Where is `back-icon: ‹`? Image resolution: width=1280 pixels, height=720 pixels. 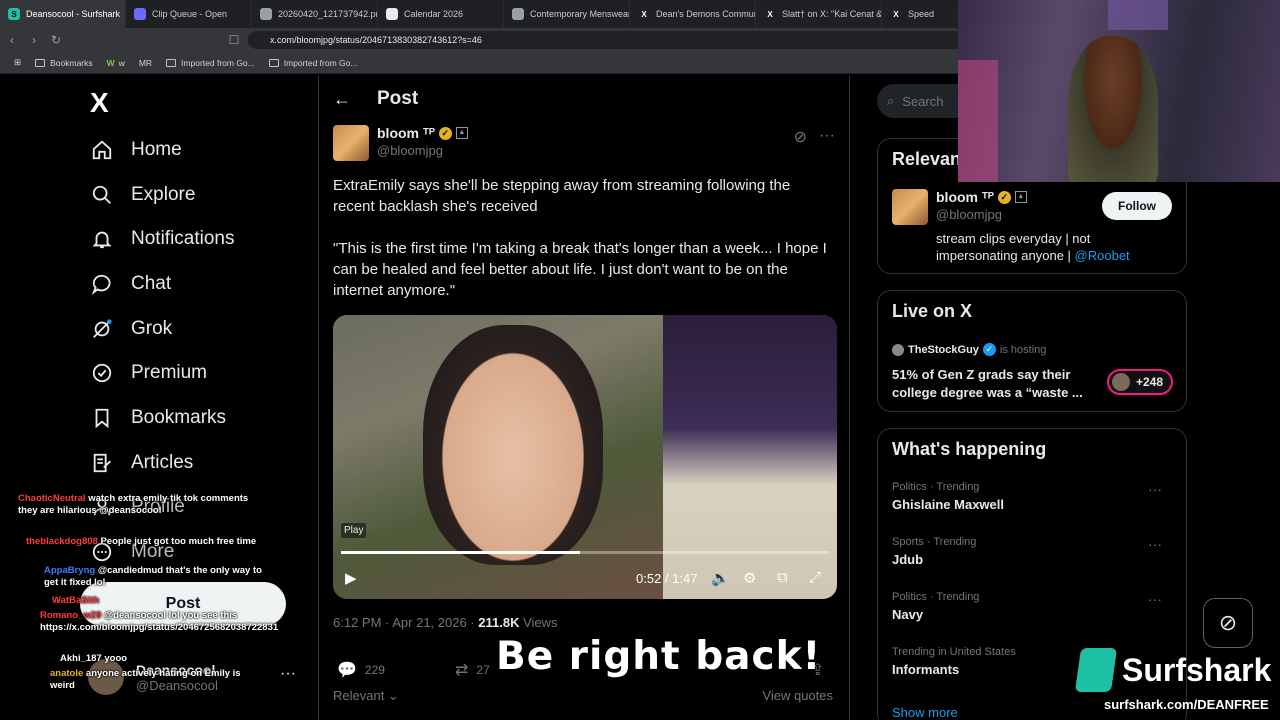 back-icon: ‹ is located at coordinates (12, 40).